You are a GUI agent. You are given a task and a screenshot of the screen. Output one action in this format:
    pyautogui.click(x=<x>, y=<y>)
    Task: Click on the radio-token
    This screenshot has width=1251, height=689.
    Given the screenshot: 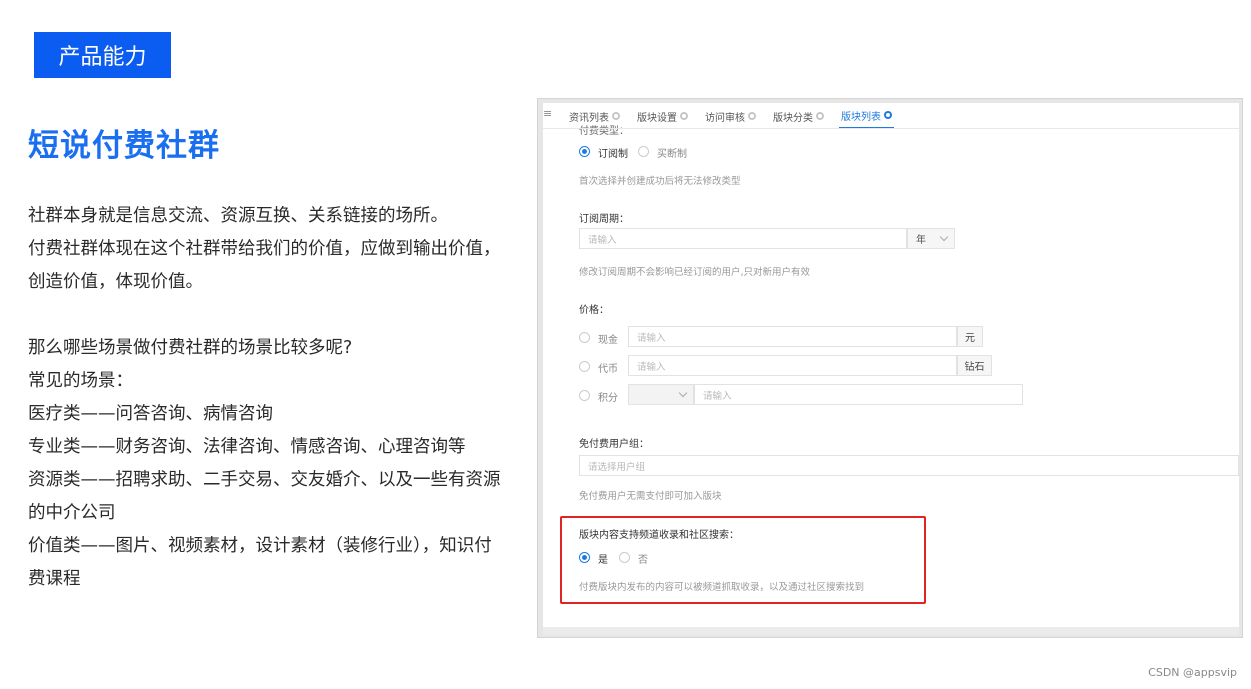 What is the action you would take?
    pyautogui.click(x=584, y=366)
    